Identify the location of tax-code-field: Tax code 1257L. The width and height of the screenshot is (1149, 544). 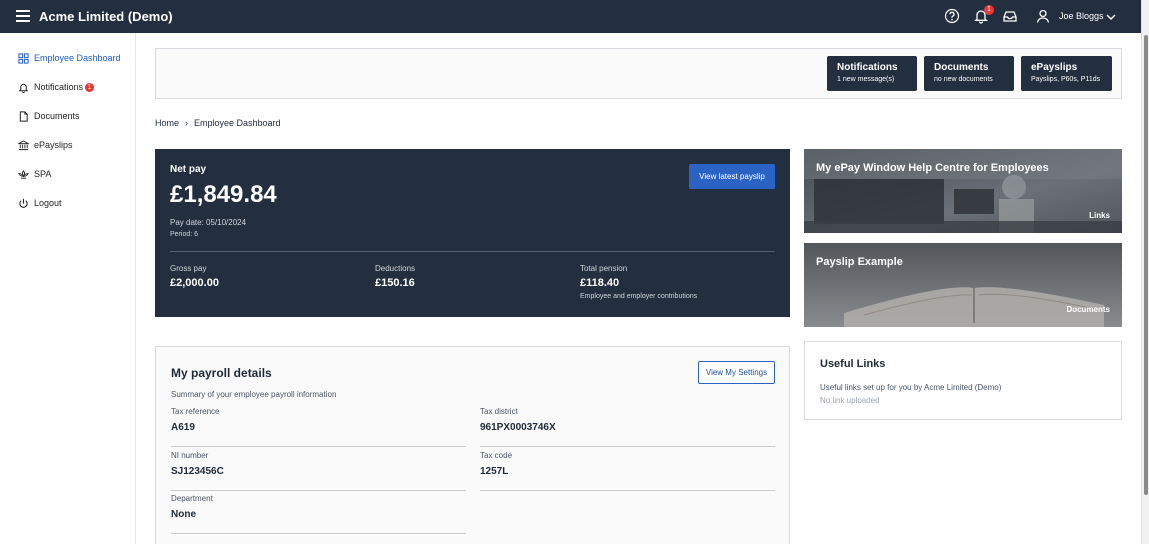
(627, 471).